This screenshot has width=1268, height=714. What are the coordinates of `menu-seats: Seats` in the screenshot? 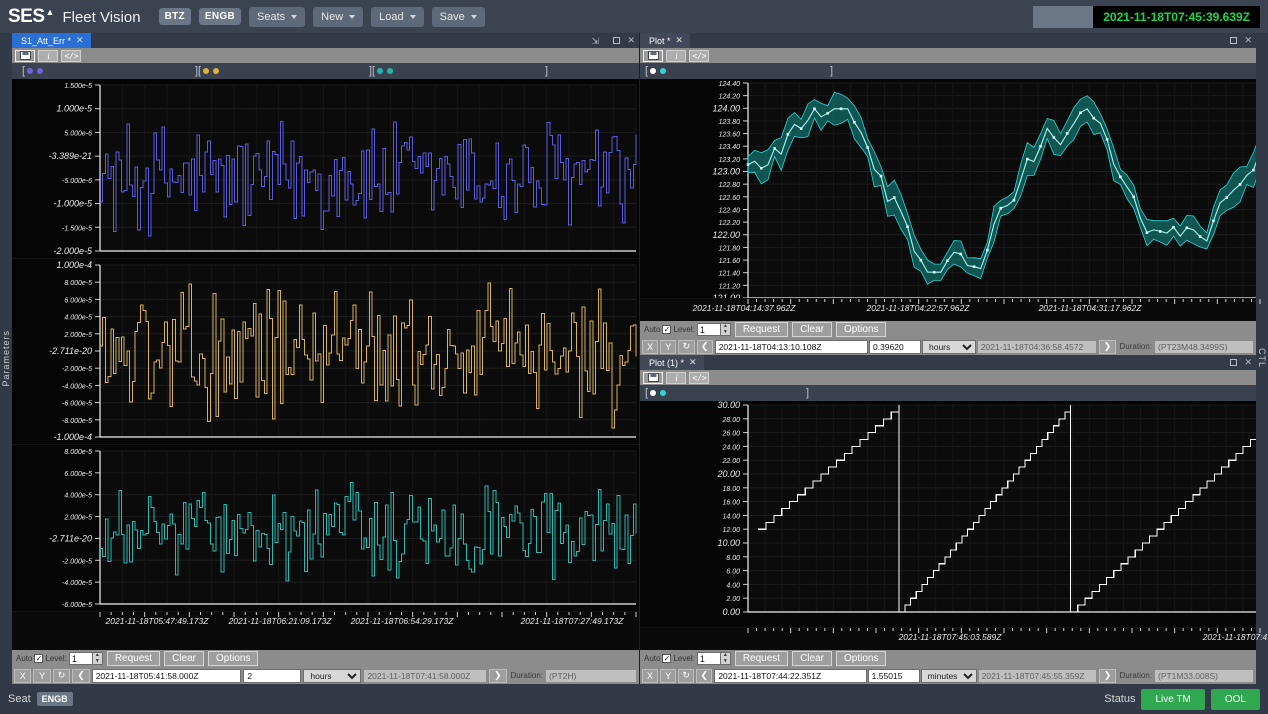 It's located at (277, 16).